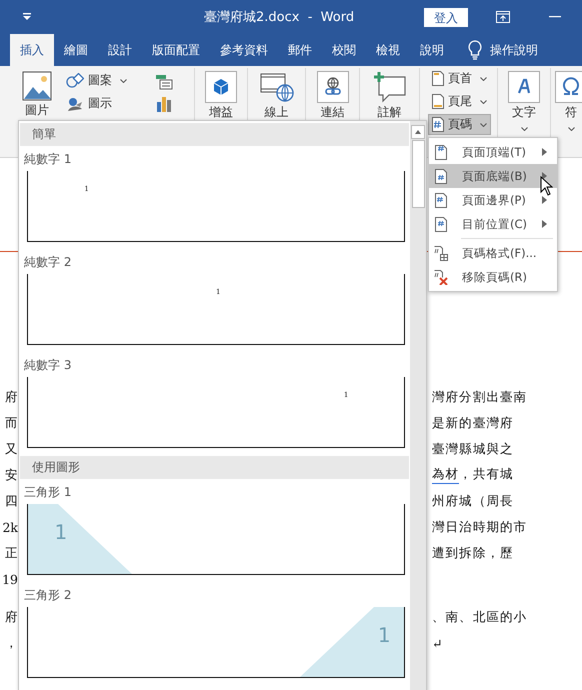  Describe the element at coordinates (120, 50) in the screenshot. I see `ribbon-tab: 設計` at that location.